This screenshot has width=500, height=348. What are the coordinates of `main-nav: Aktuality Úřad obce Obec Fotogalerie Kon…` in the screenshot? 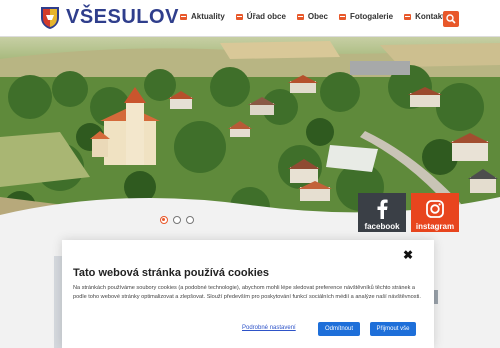 It's located at (312, 16).